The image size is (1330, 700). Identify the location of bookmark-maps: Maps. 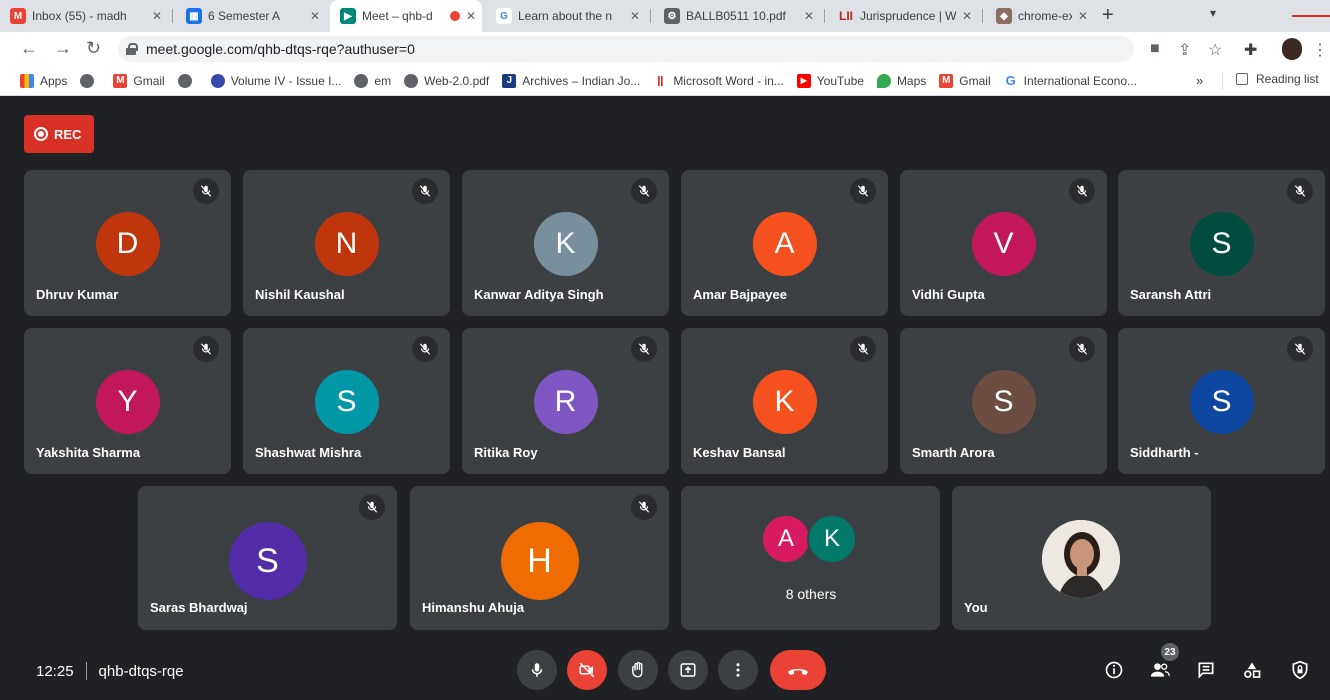
(901, 80).